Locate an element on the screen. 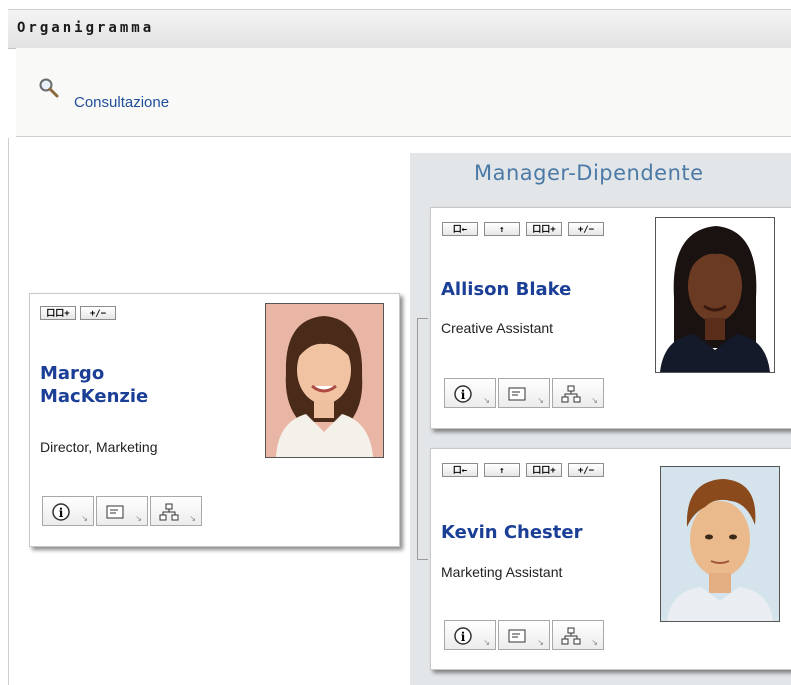 This screenshot has width=791, height=685. manager-name: Margo MacKenzie is located at coordinates (94, 385).